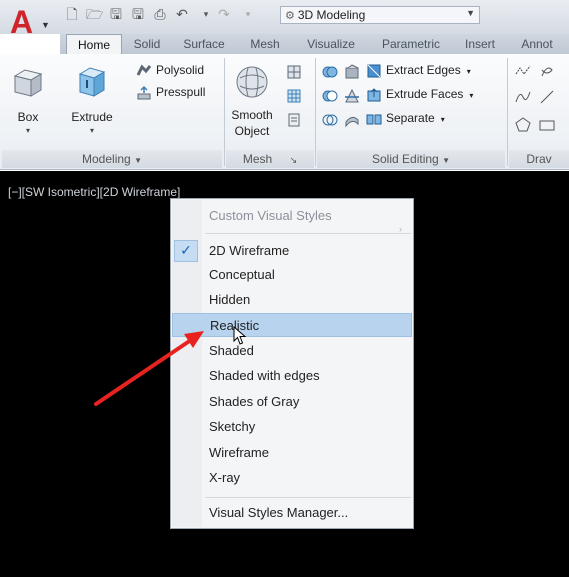  I want to click on solid-editing-panel-title: Solid Editing ▼, so click(411, 159).